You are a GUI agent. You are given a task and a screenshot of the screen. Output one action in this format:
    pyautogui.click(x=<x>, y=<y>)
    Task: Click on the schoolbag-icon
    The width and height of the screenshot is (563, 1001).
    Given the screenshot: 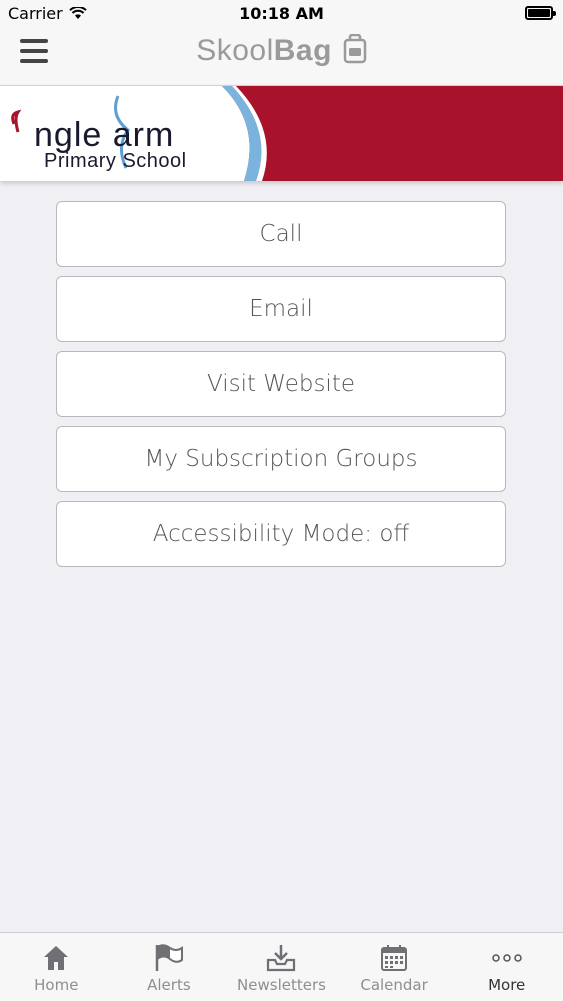 What is the action you would take?
    pyautogui.click(x=355, y=49)
    